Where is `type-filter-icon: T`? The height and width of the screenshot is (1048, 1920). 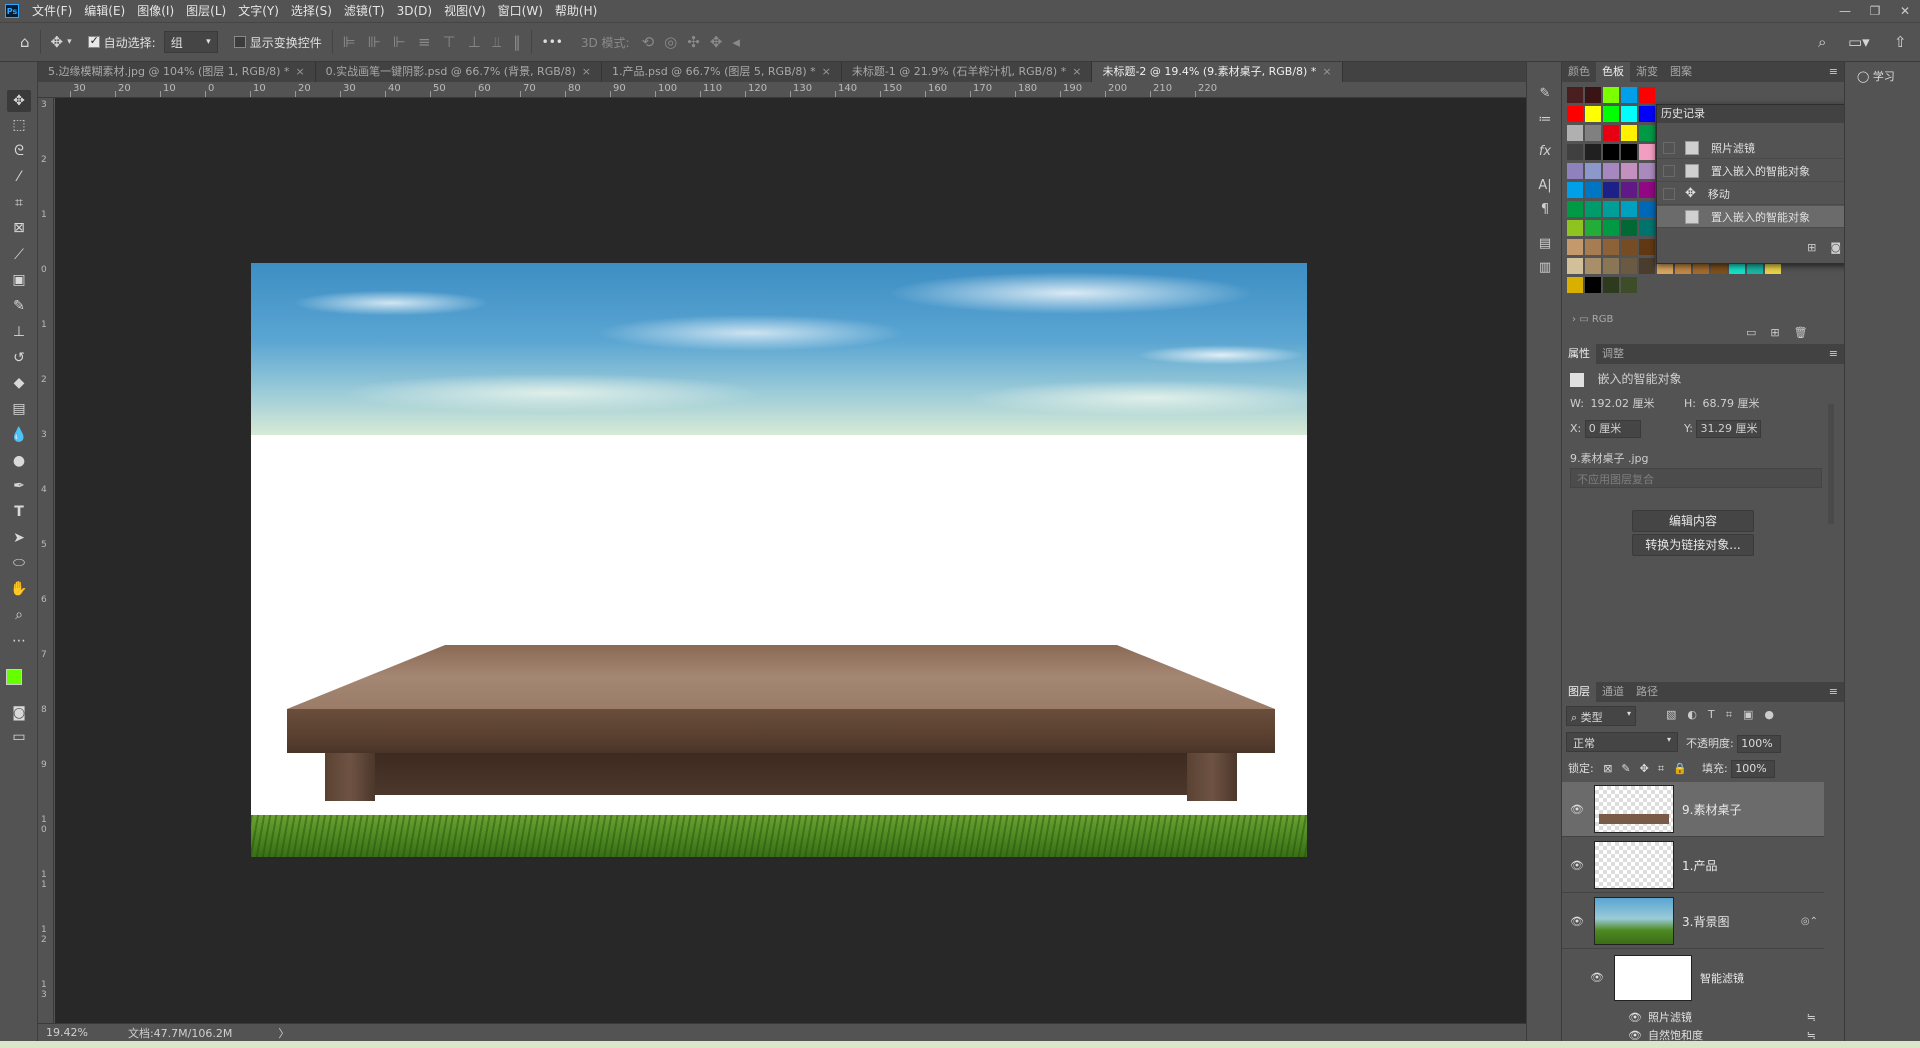
type-filter-icon: T is located at coordinates (1717, 714).